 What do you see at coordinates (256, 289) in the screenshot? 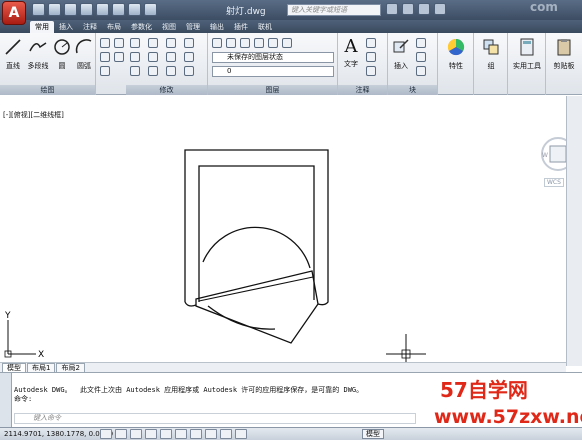
I see `lens-inner-line` at bounding box center [256, 289].